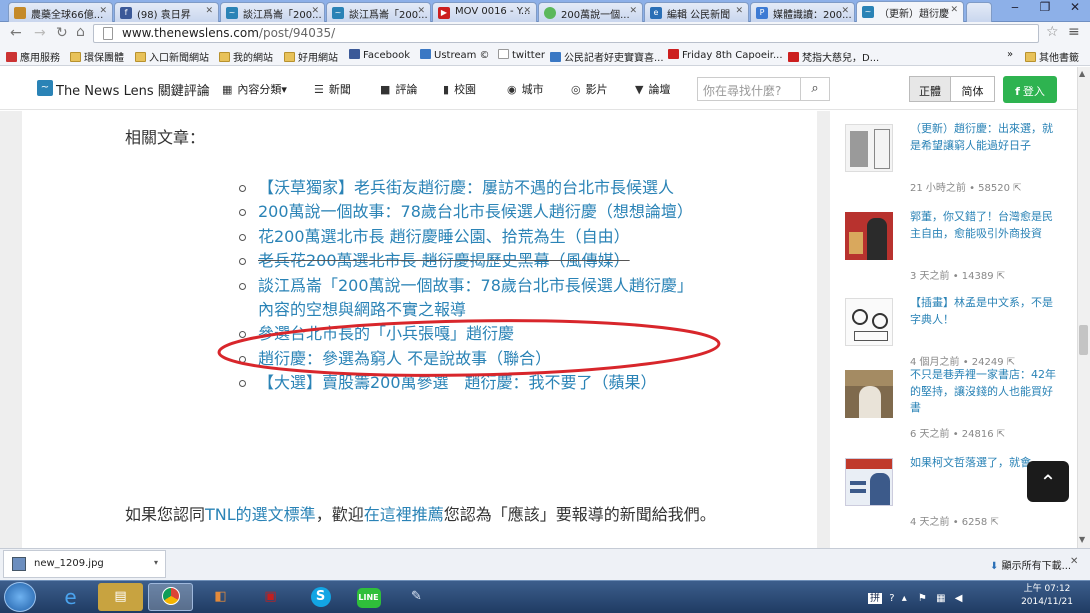 This screenshot has height=613, width=1090. What do you see at coordinates (133, 89) in the screenshot?
I see `site-logo: The News Lens 關鍵評論` at bounding box center [133, 89].